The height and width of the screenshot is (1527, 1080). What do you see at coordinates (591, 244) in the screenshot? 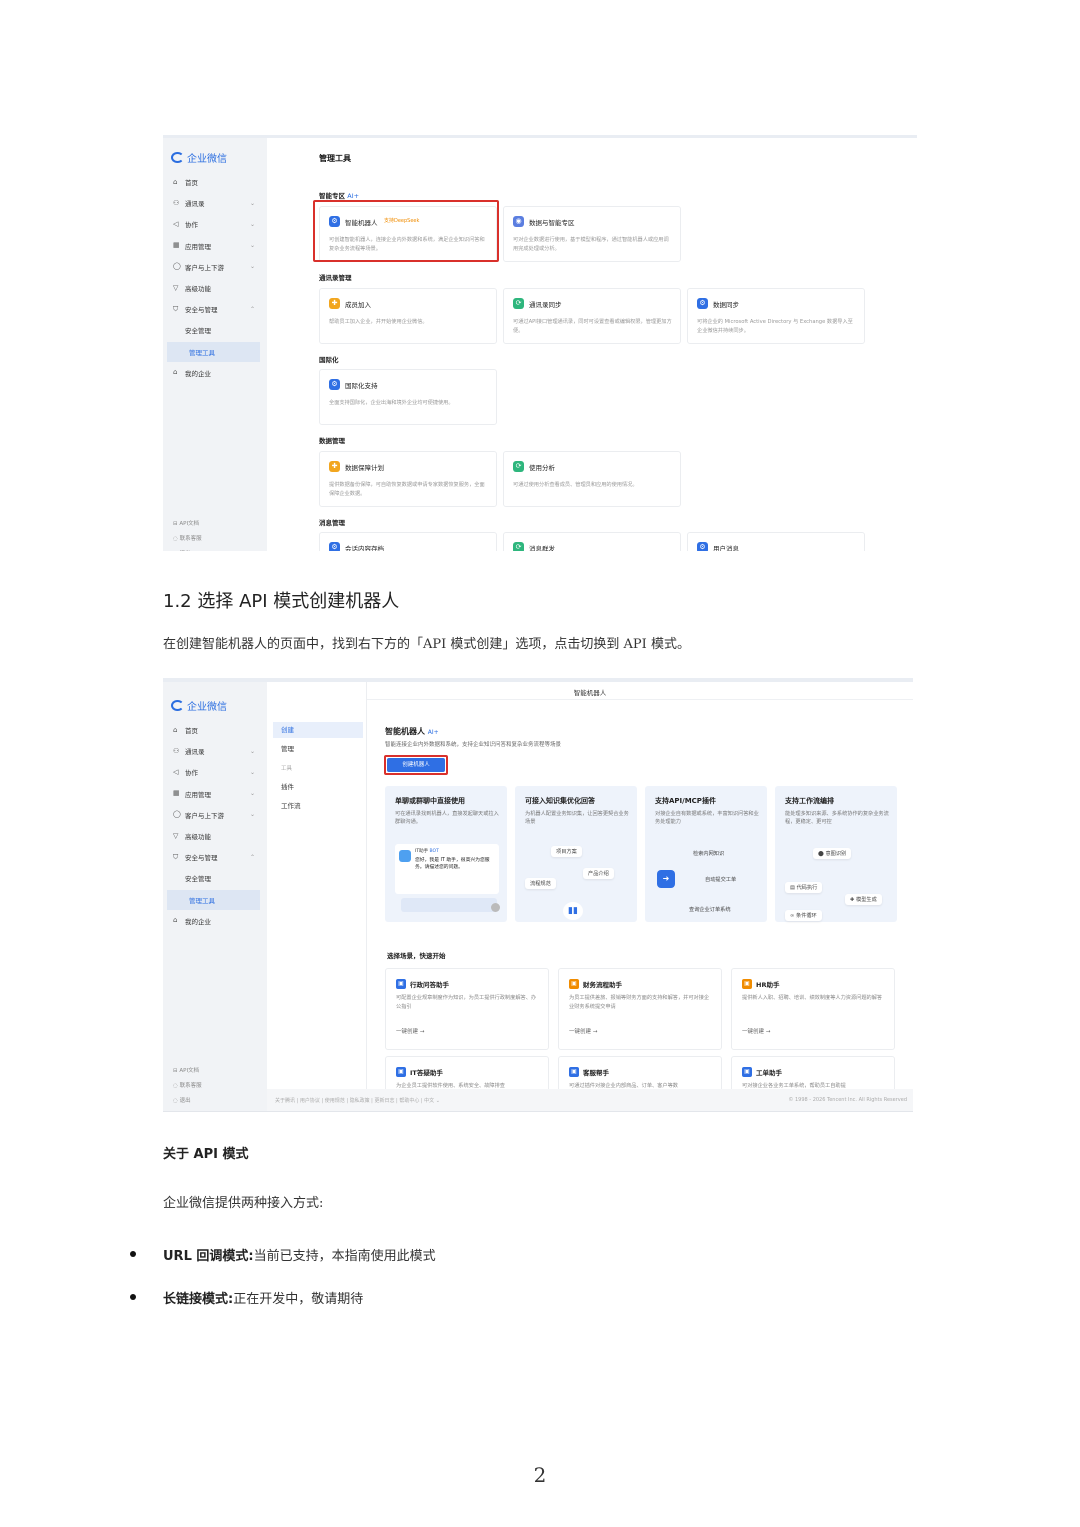
I see `card-desc: 可对企业数据进行使用，基于模型和程序，通过智能机器人或应用调用完成处理或分析。` at bounding box center [591, 244].